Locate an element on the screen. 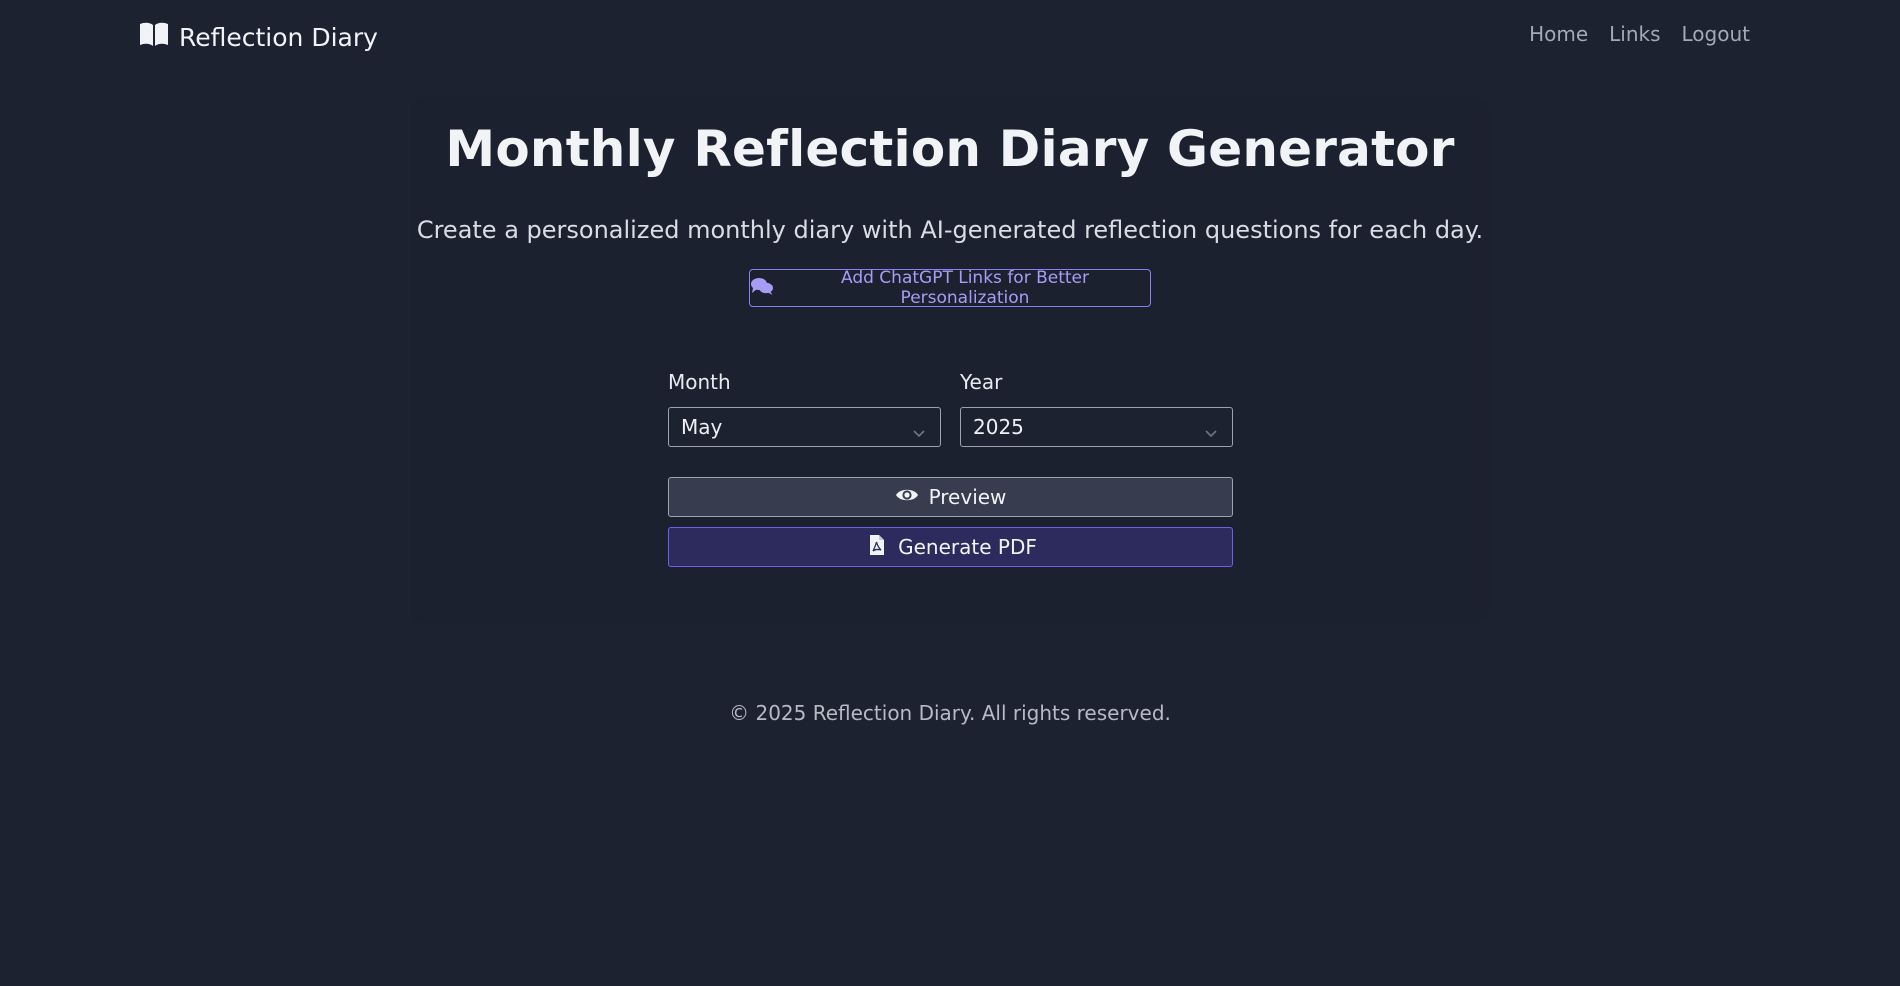  year-select-value: 2025 is located at coordinates (998, 427).